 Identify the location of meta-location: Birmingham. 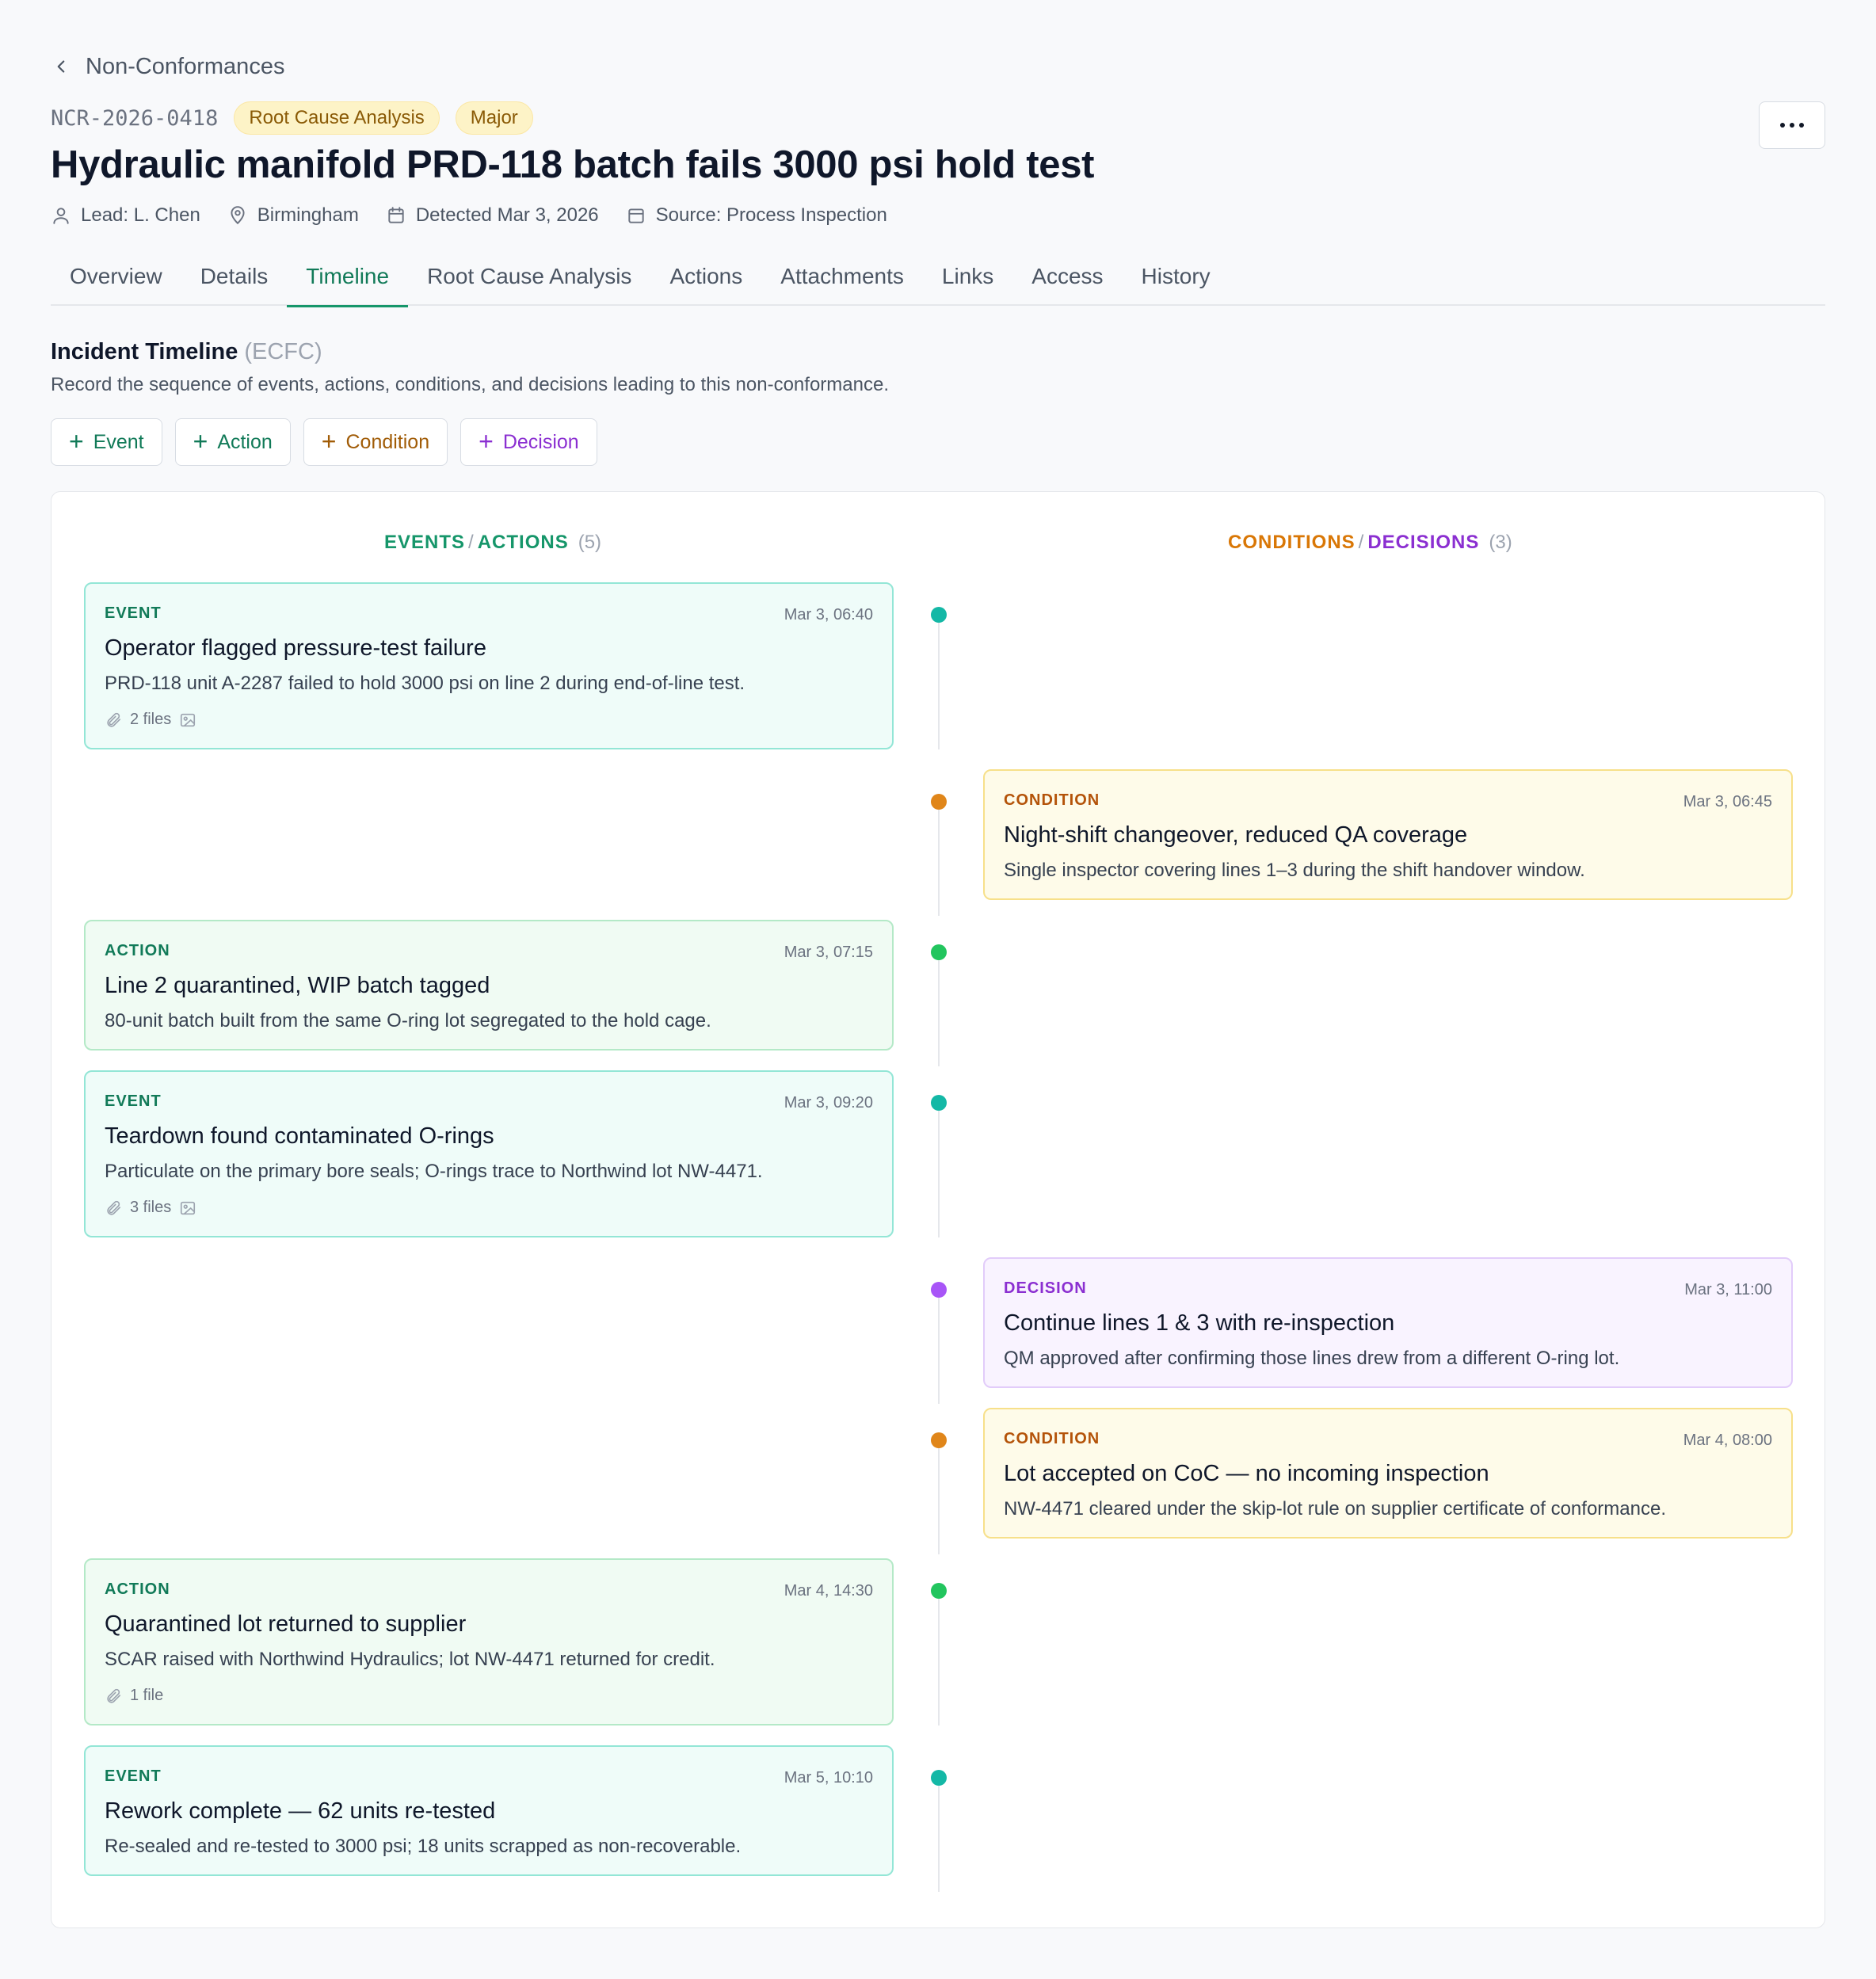
(293, 215).